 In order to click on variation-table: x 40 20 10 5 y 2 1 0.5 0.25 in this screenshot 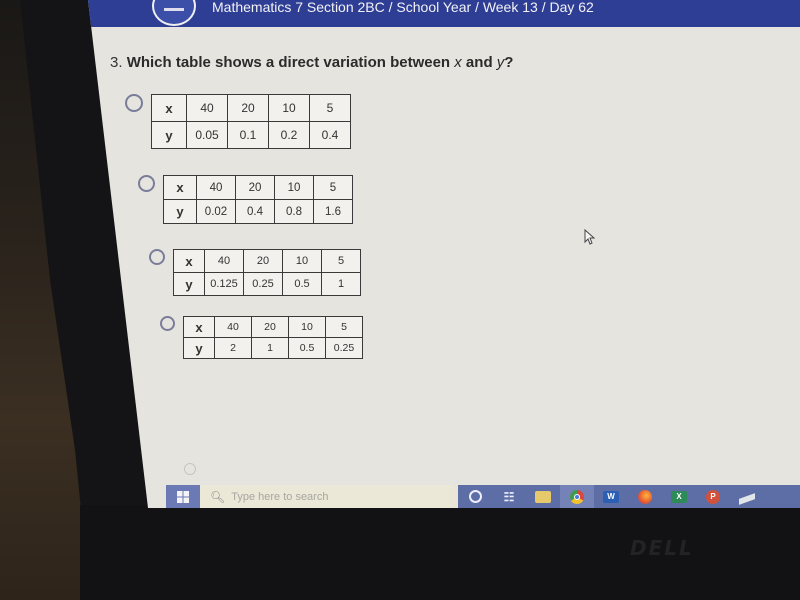, I will do `click(273, 337)`.